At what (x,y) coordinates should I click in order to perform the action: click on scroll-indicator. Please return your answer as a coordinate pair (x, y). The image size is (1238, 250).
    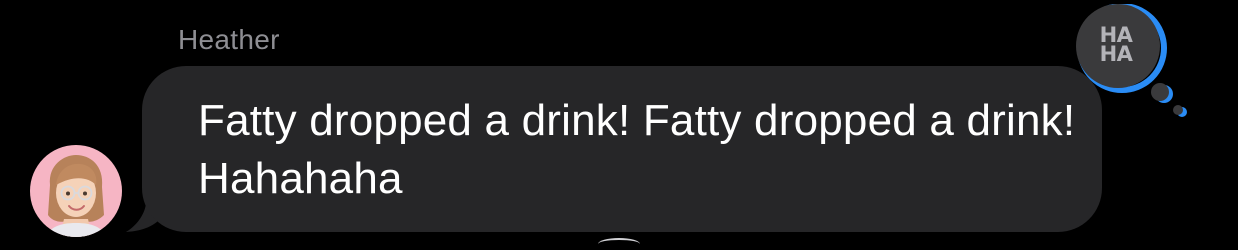
    Looking at the image, I should click on (619, 244).